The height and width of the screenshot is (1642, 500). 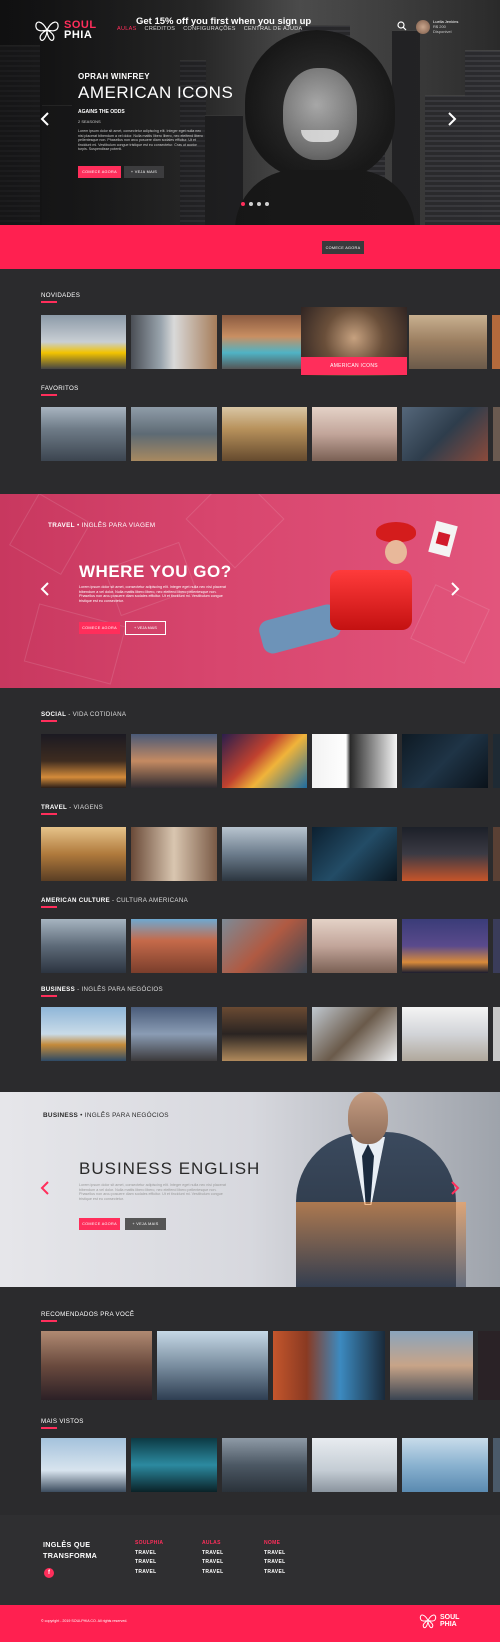 I want to click on business-banner-title: BUSINESS ENGLISH, so click(x=170, y=1168).